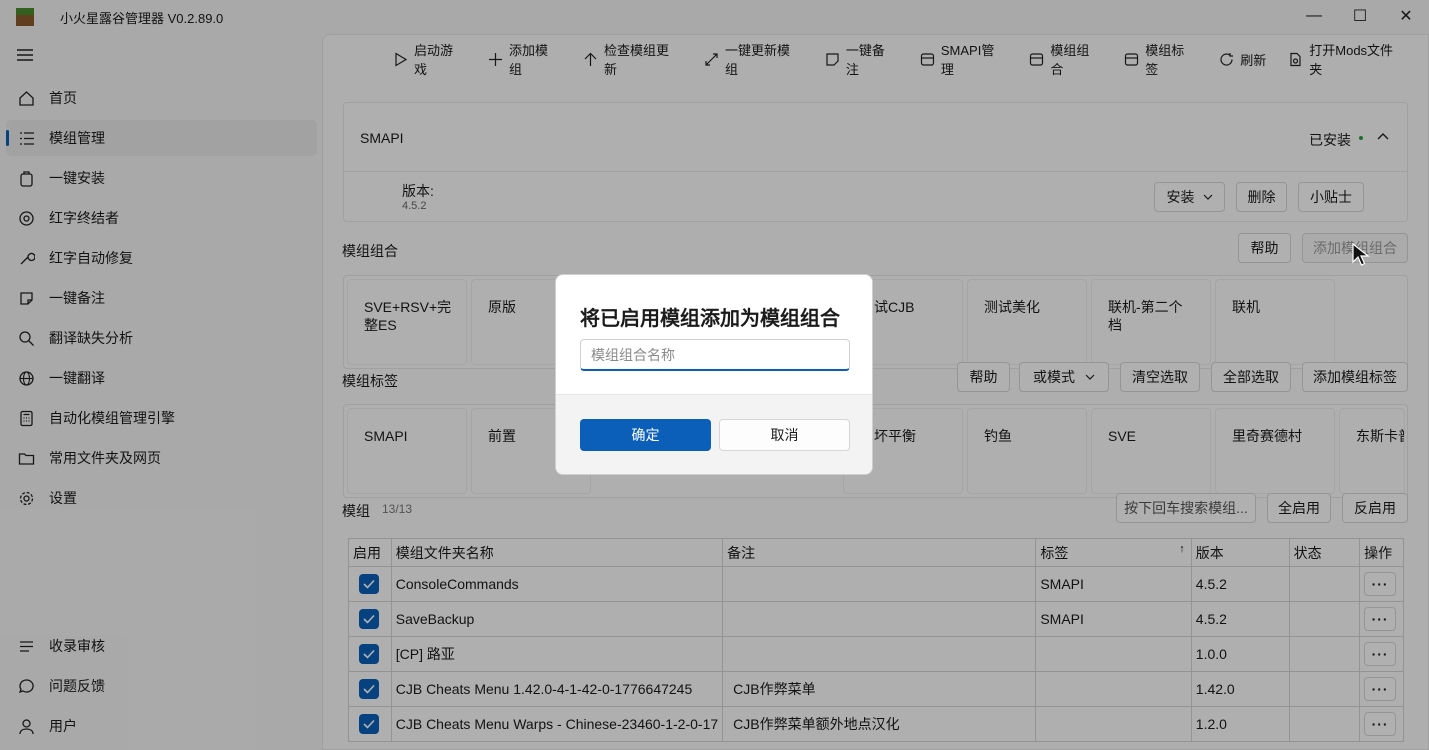  I want to click on confirm-button: 确定, so click(645, 435).